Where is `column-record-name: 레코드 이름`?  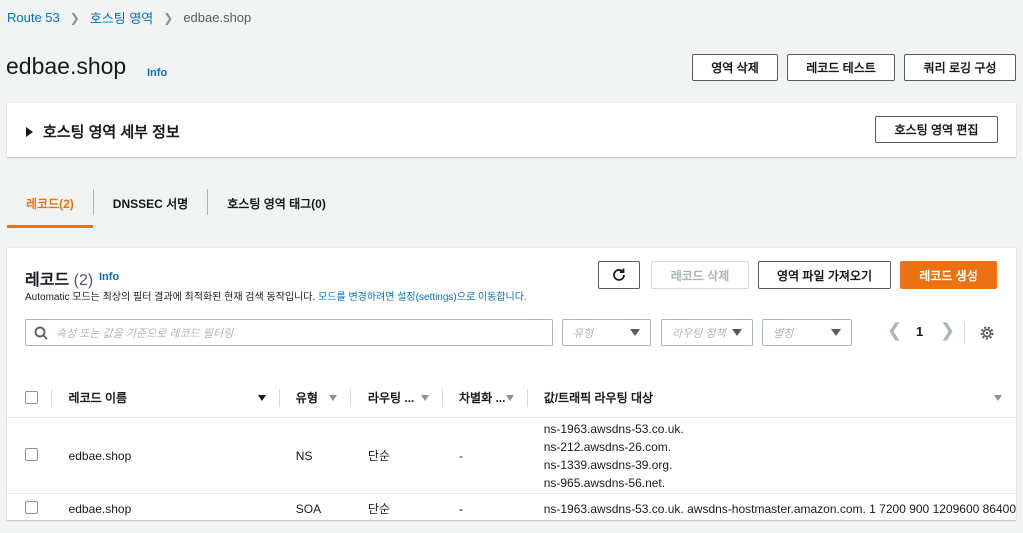 column-record-name: 레코드 이름 is located at coordinates (165, 398).